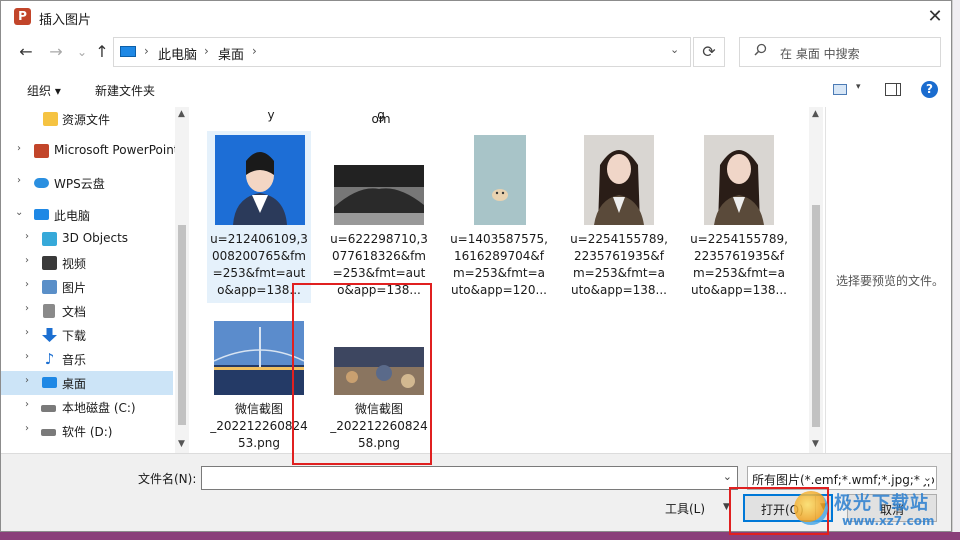 This screenshot has height=540, width=960. I want to click on sidebar-item-wps-cloud: › WPS云盘, so click(87, 183).